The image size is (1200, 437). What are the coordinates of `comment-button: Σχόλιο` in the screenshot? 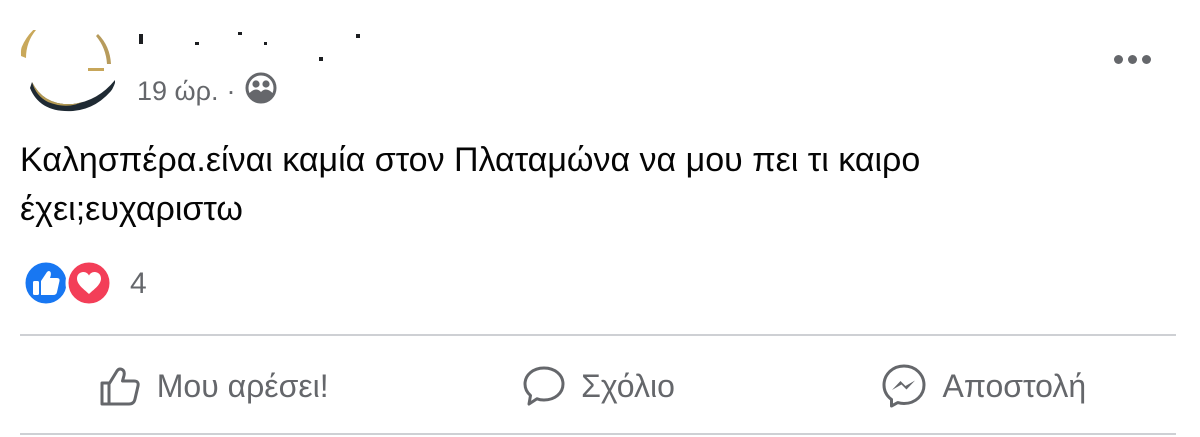 It's located at (597, 386).